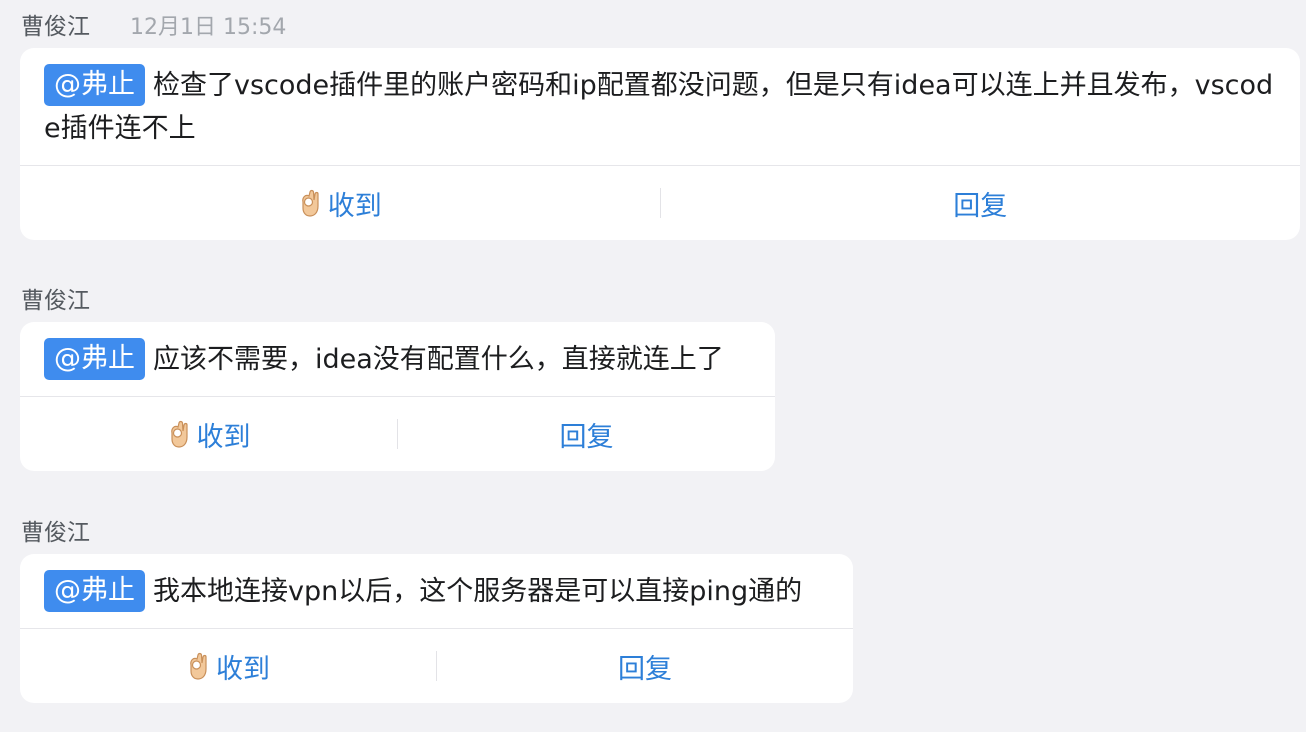 Image resolution: width=1306 pixels, height=732 pixels. I want to click on message-body: @弗止 我本地连接vpn以后，这个服务器是可以直接ping通的, so click(436, 583).